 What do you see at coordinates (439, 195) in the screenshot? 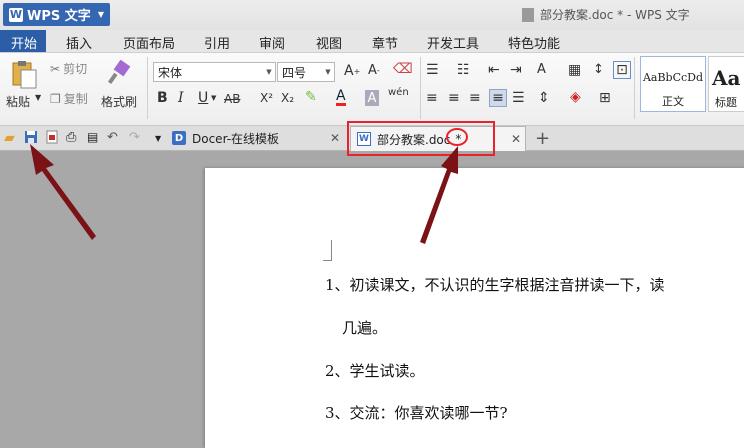
I see `arrow-to-tab` at bounding box center [439, 195].